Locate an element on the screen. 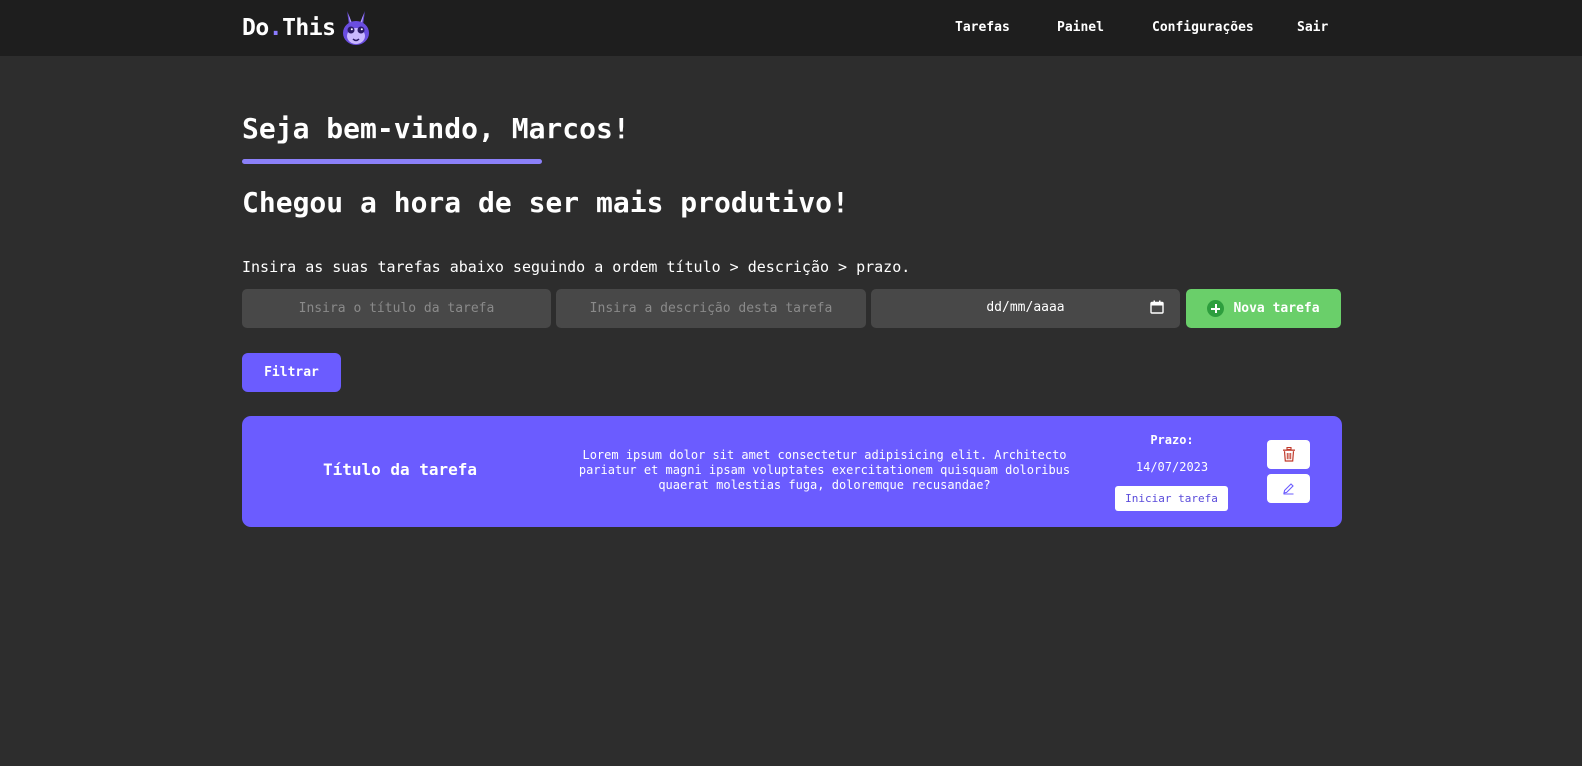  task-title: Título da tarefa is located at coordinates (400, 469).